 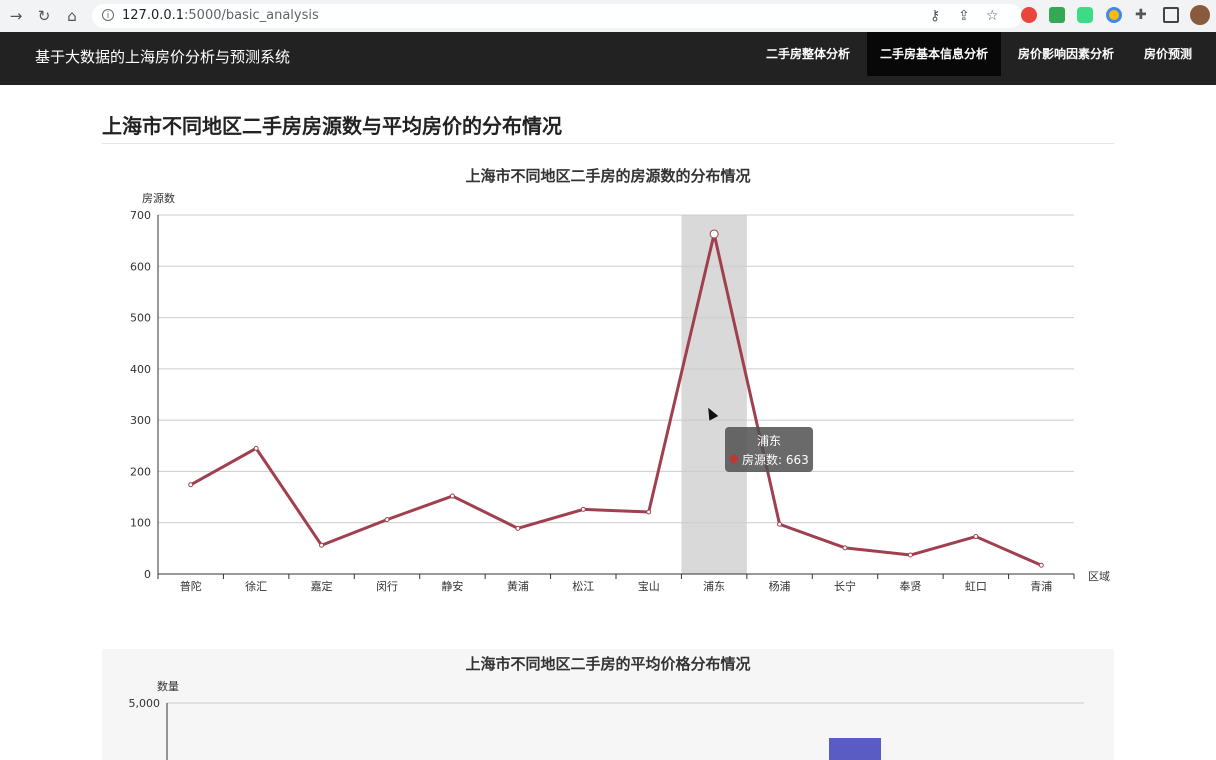 I want to click on y-tick-label: 200, so click(x=140, y=471).